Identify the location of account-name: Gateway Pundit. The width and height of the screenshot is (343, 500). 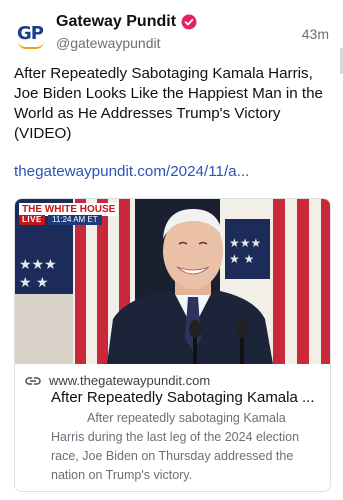
(116, 22).